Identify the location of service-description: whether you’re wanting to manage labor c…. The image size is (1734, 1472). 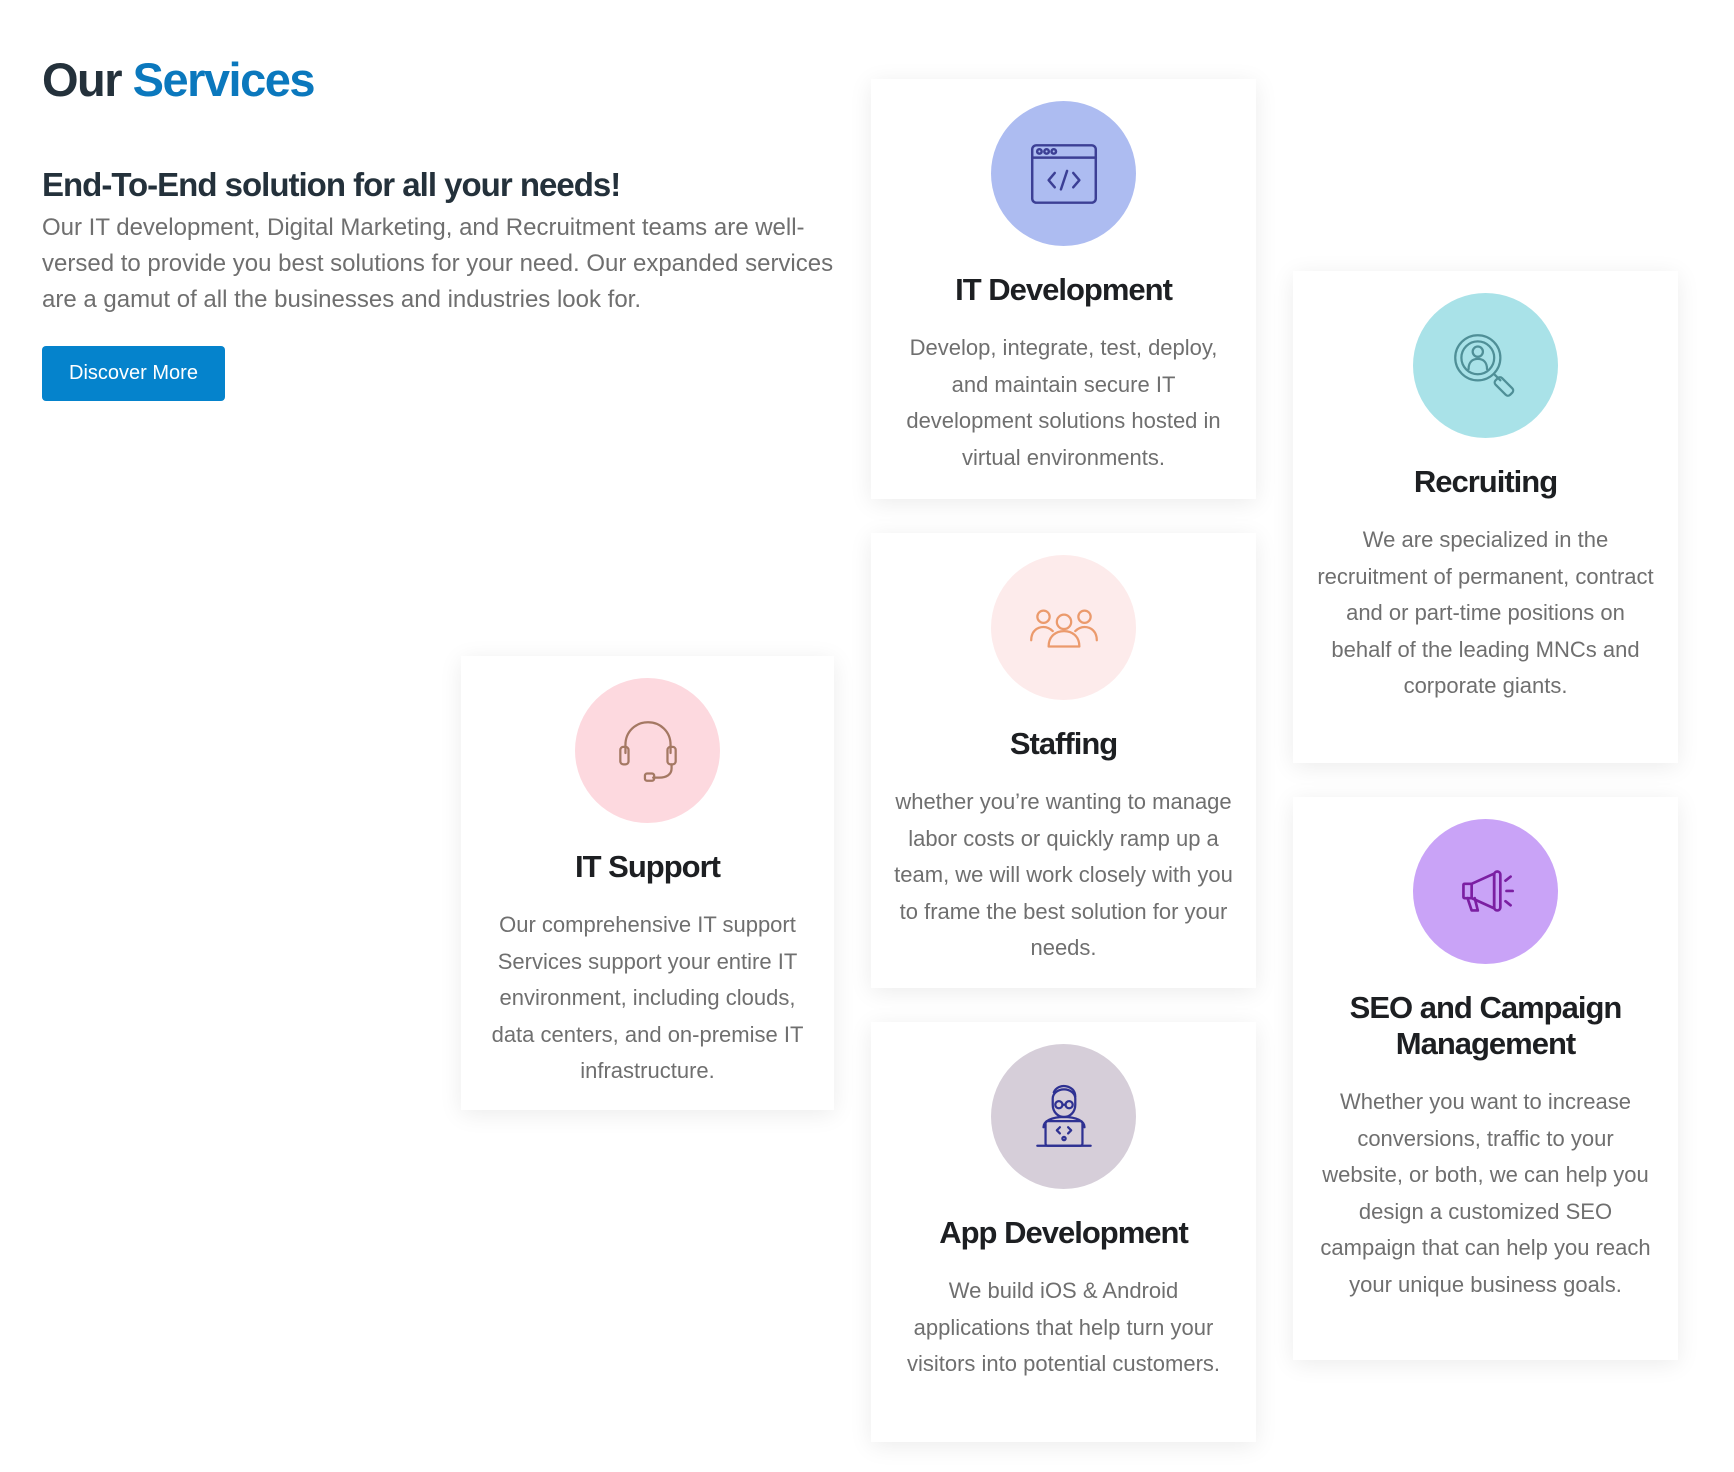
(1063, 874).